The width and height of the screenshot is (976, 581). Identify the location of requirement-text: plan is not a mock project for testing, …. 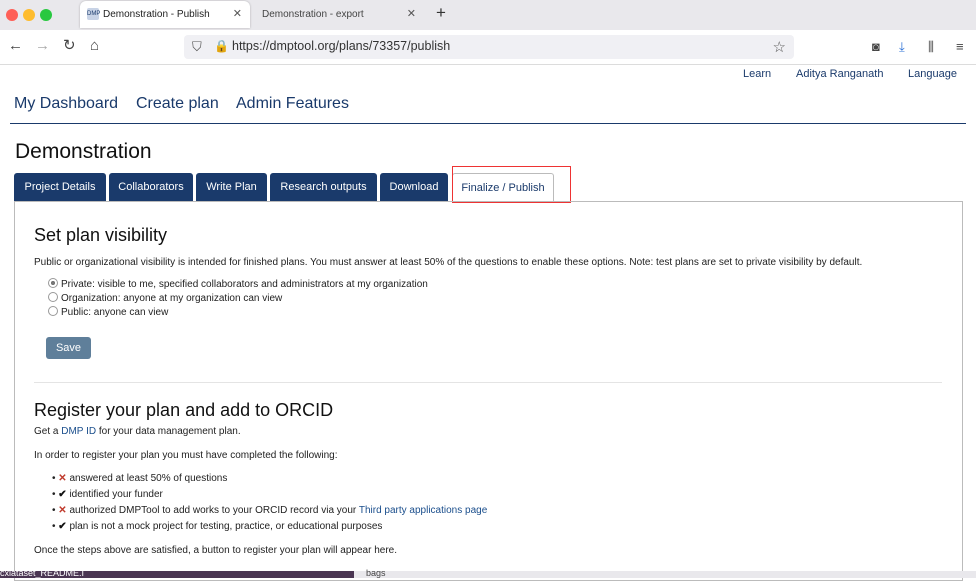
(226, 526).